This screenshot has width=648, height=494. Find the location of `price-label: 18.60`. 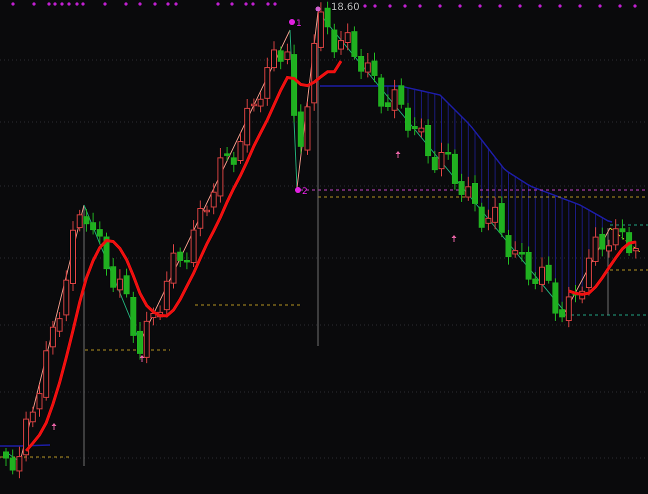

price-label: 18.60 is located at coordinates (345, 7).